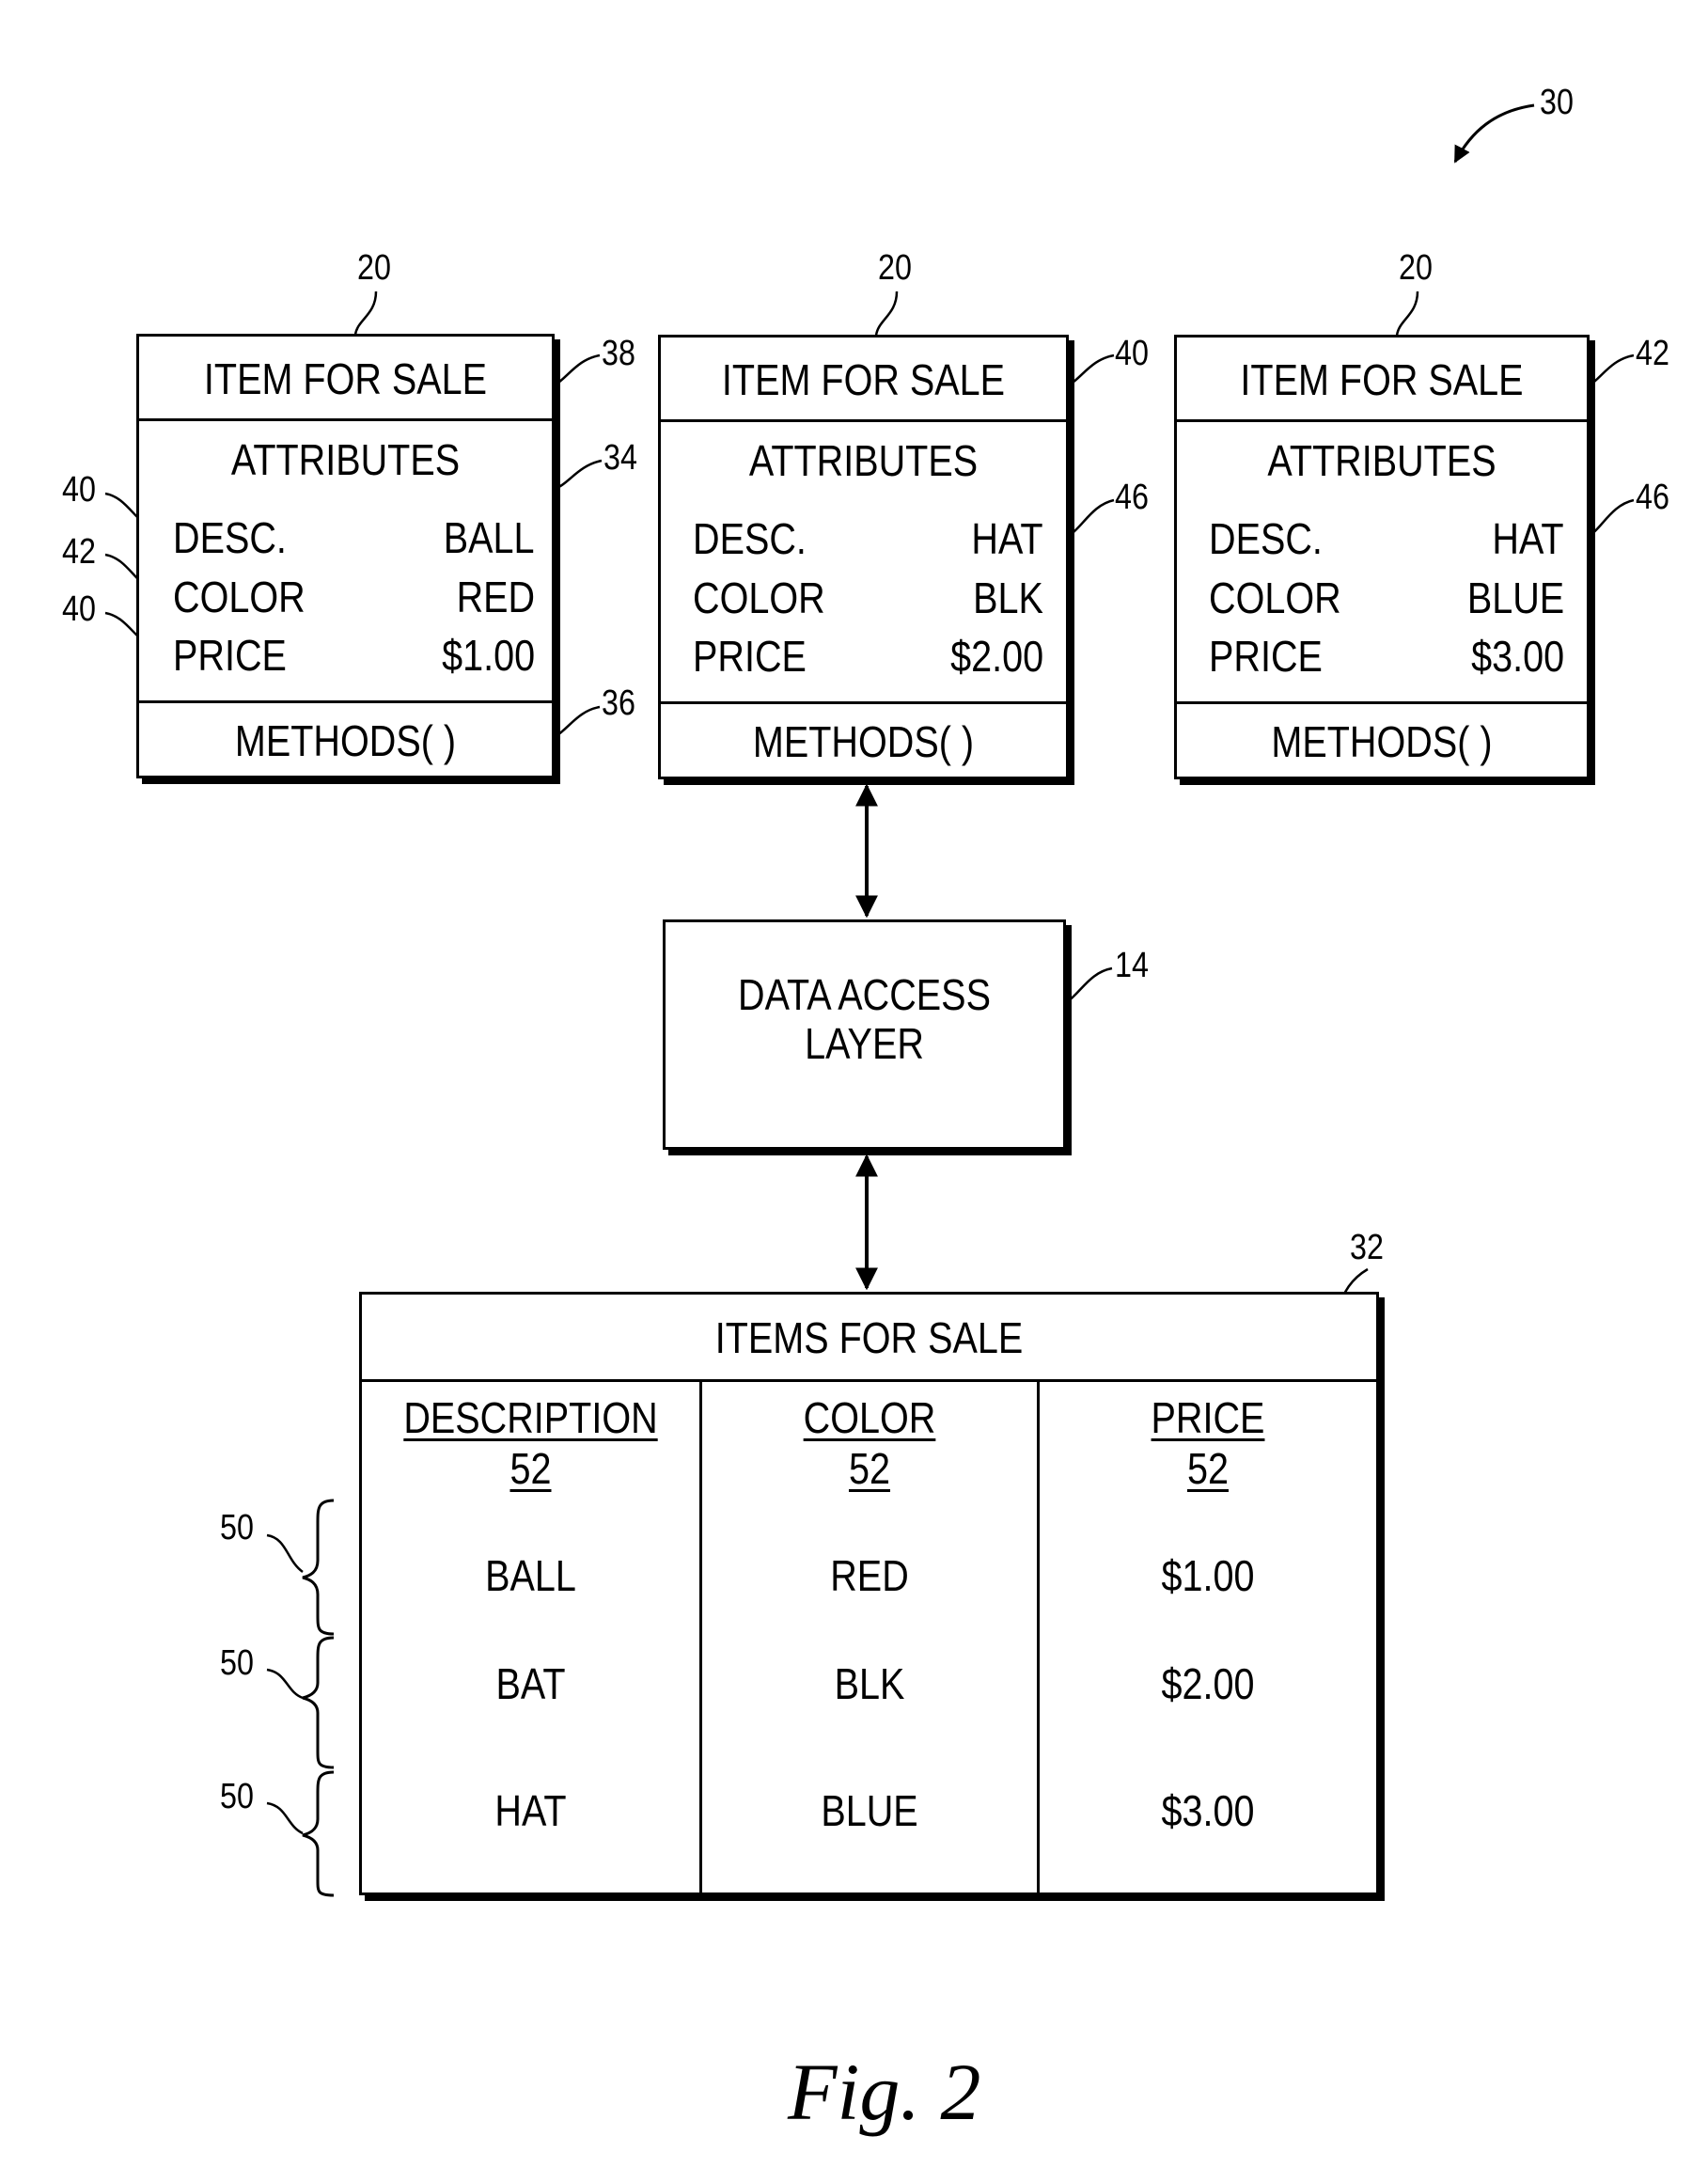  What do you see at coordinates (530, 1683) in the screenshot?
I see `table-cell: BAT` at bounding box center [530, 1683].